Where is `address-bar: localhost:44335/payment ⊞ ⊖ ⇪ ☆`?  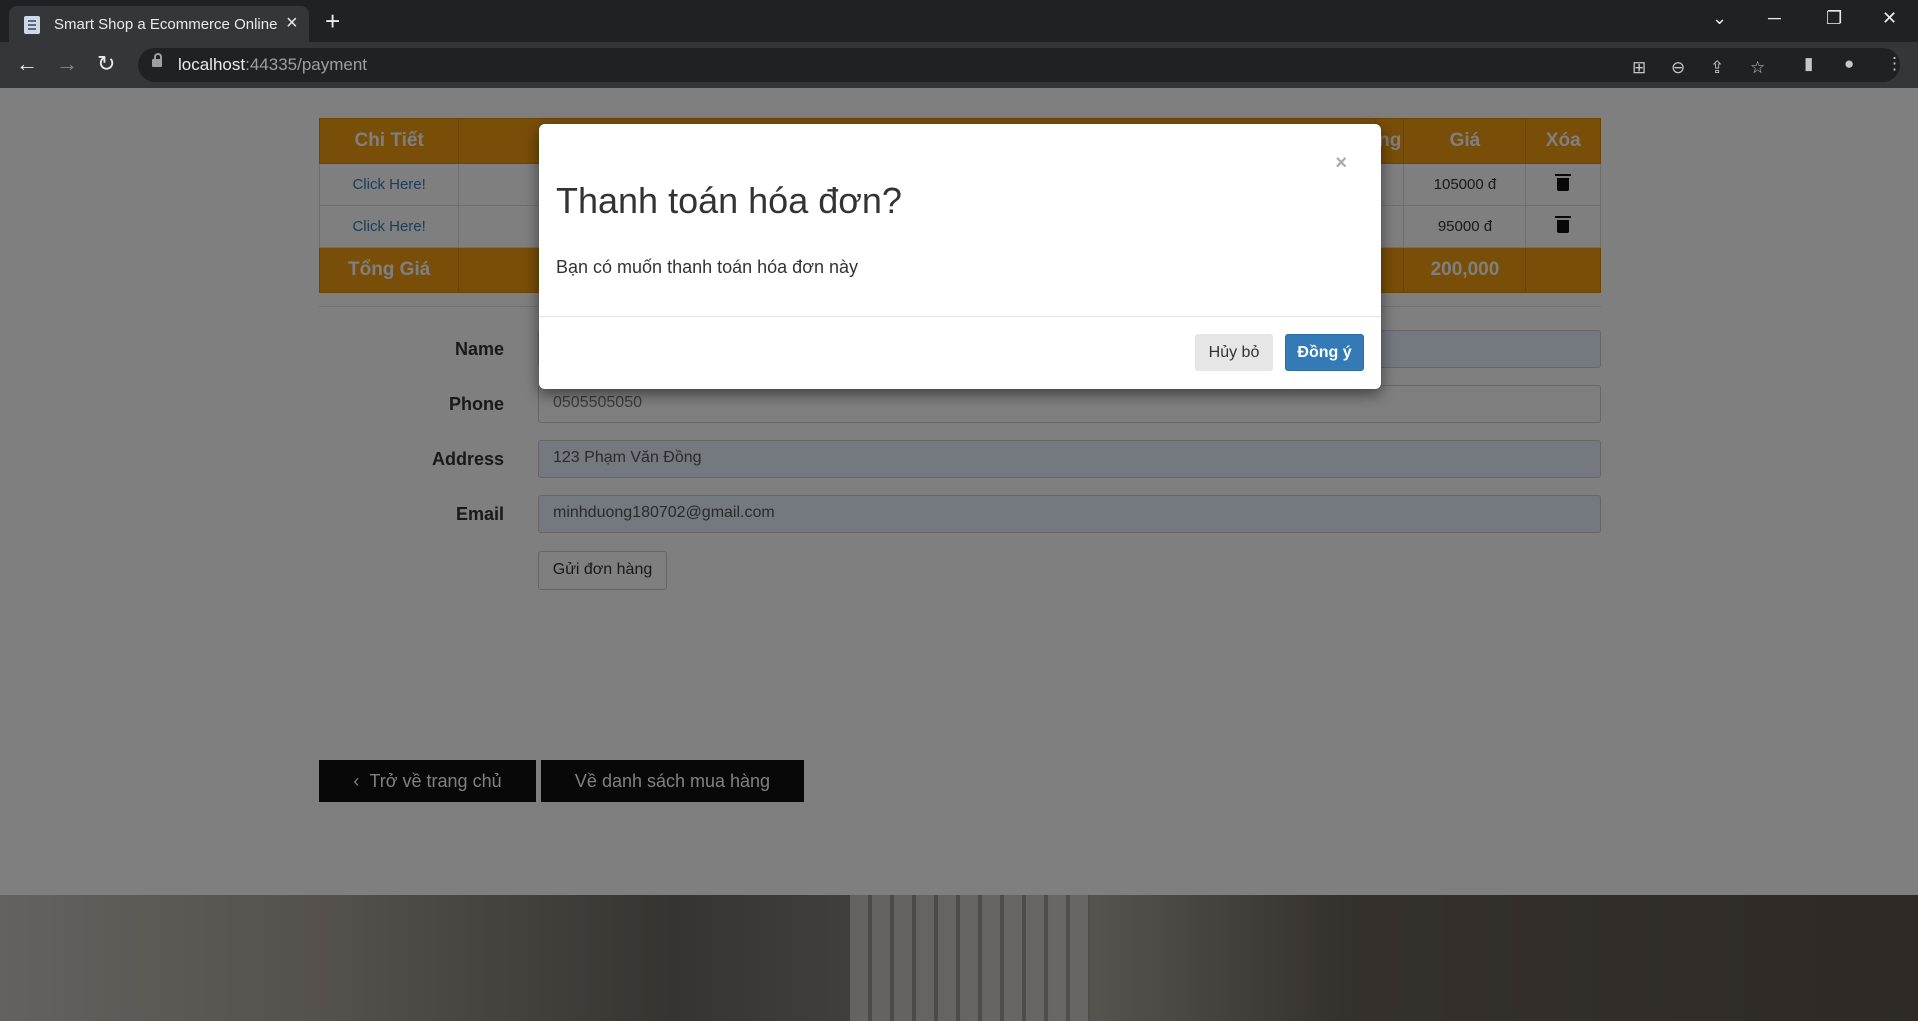 address-bar: localhost:44335/payment ⊞ ⊖ ⇪ ☆ is located at coordinates (1019, 65).